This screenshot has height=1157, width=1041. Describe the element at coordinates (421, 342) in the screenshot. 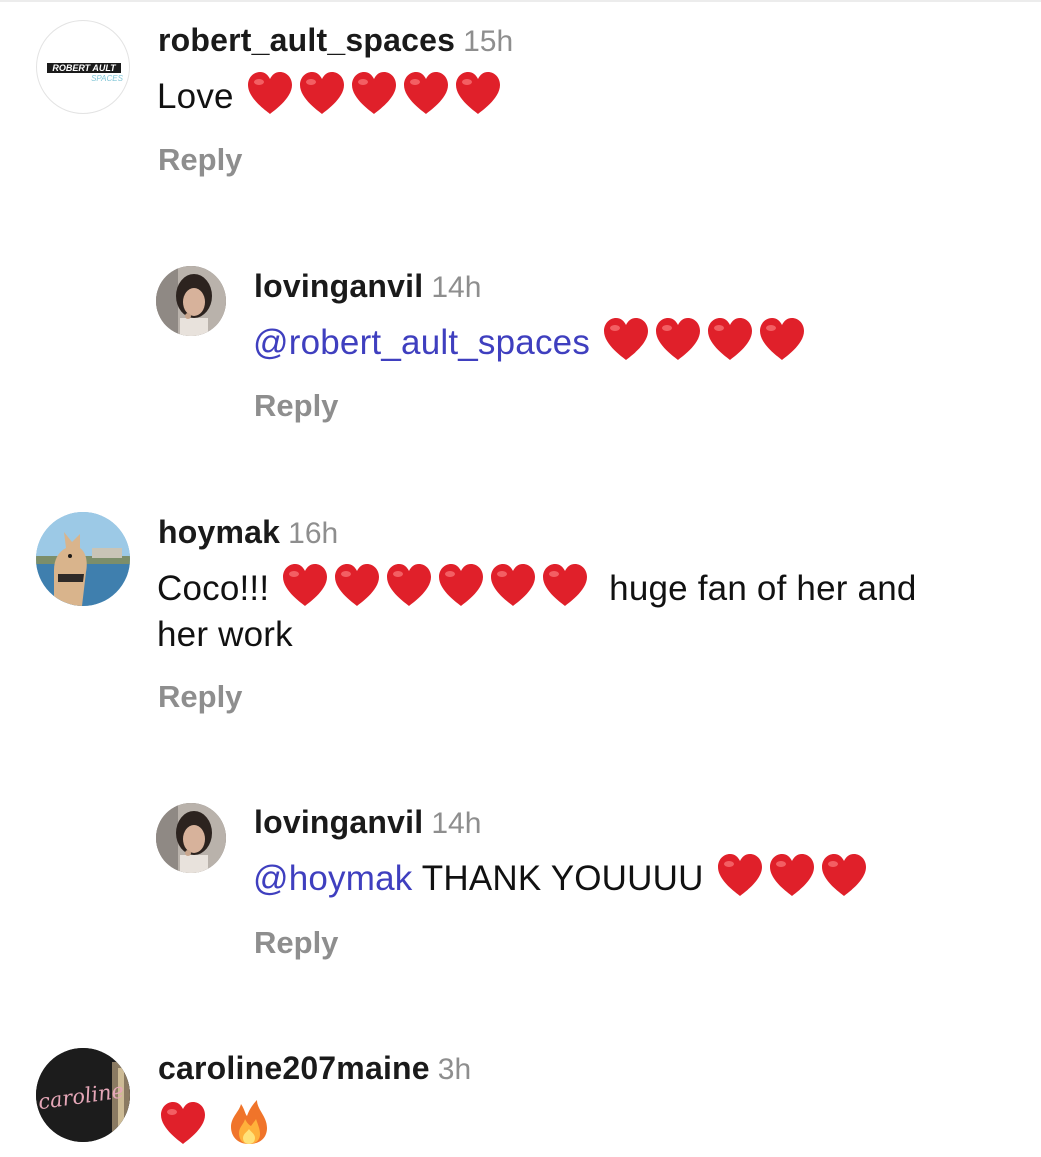

I see `mention-link: @robert_ault_spaces` at that location.